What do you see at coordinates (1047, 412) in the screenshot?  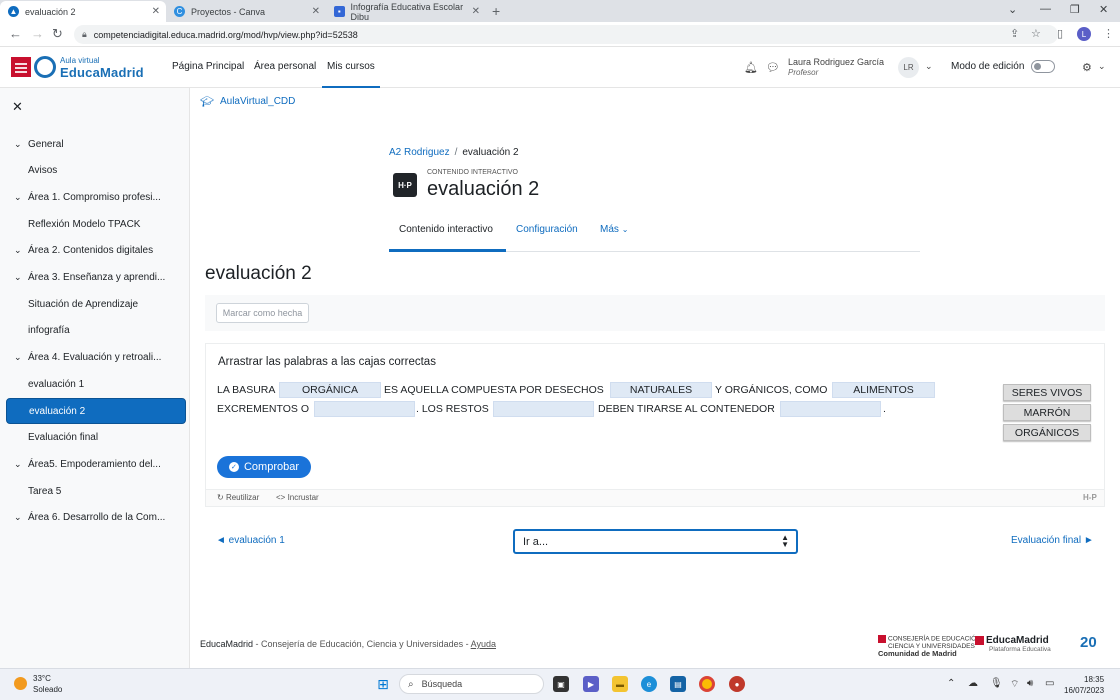 I see `draggable-word: MARRÓN` at bounding box center [1047, 412].